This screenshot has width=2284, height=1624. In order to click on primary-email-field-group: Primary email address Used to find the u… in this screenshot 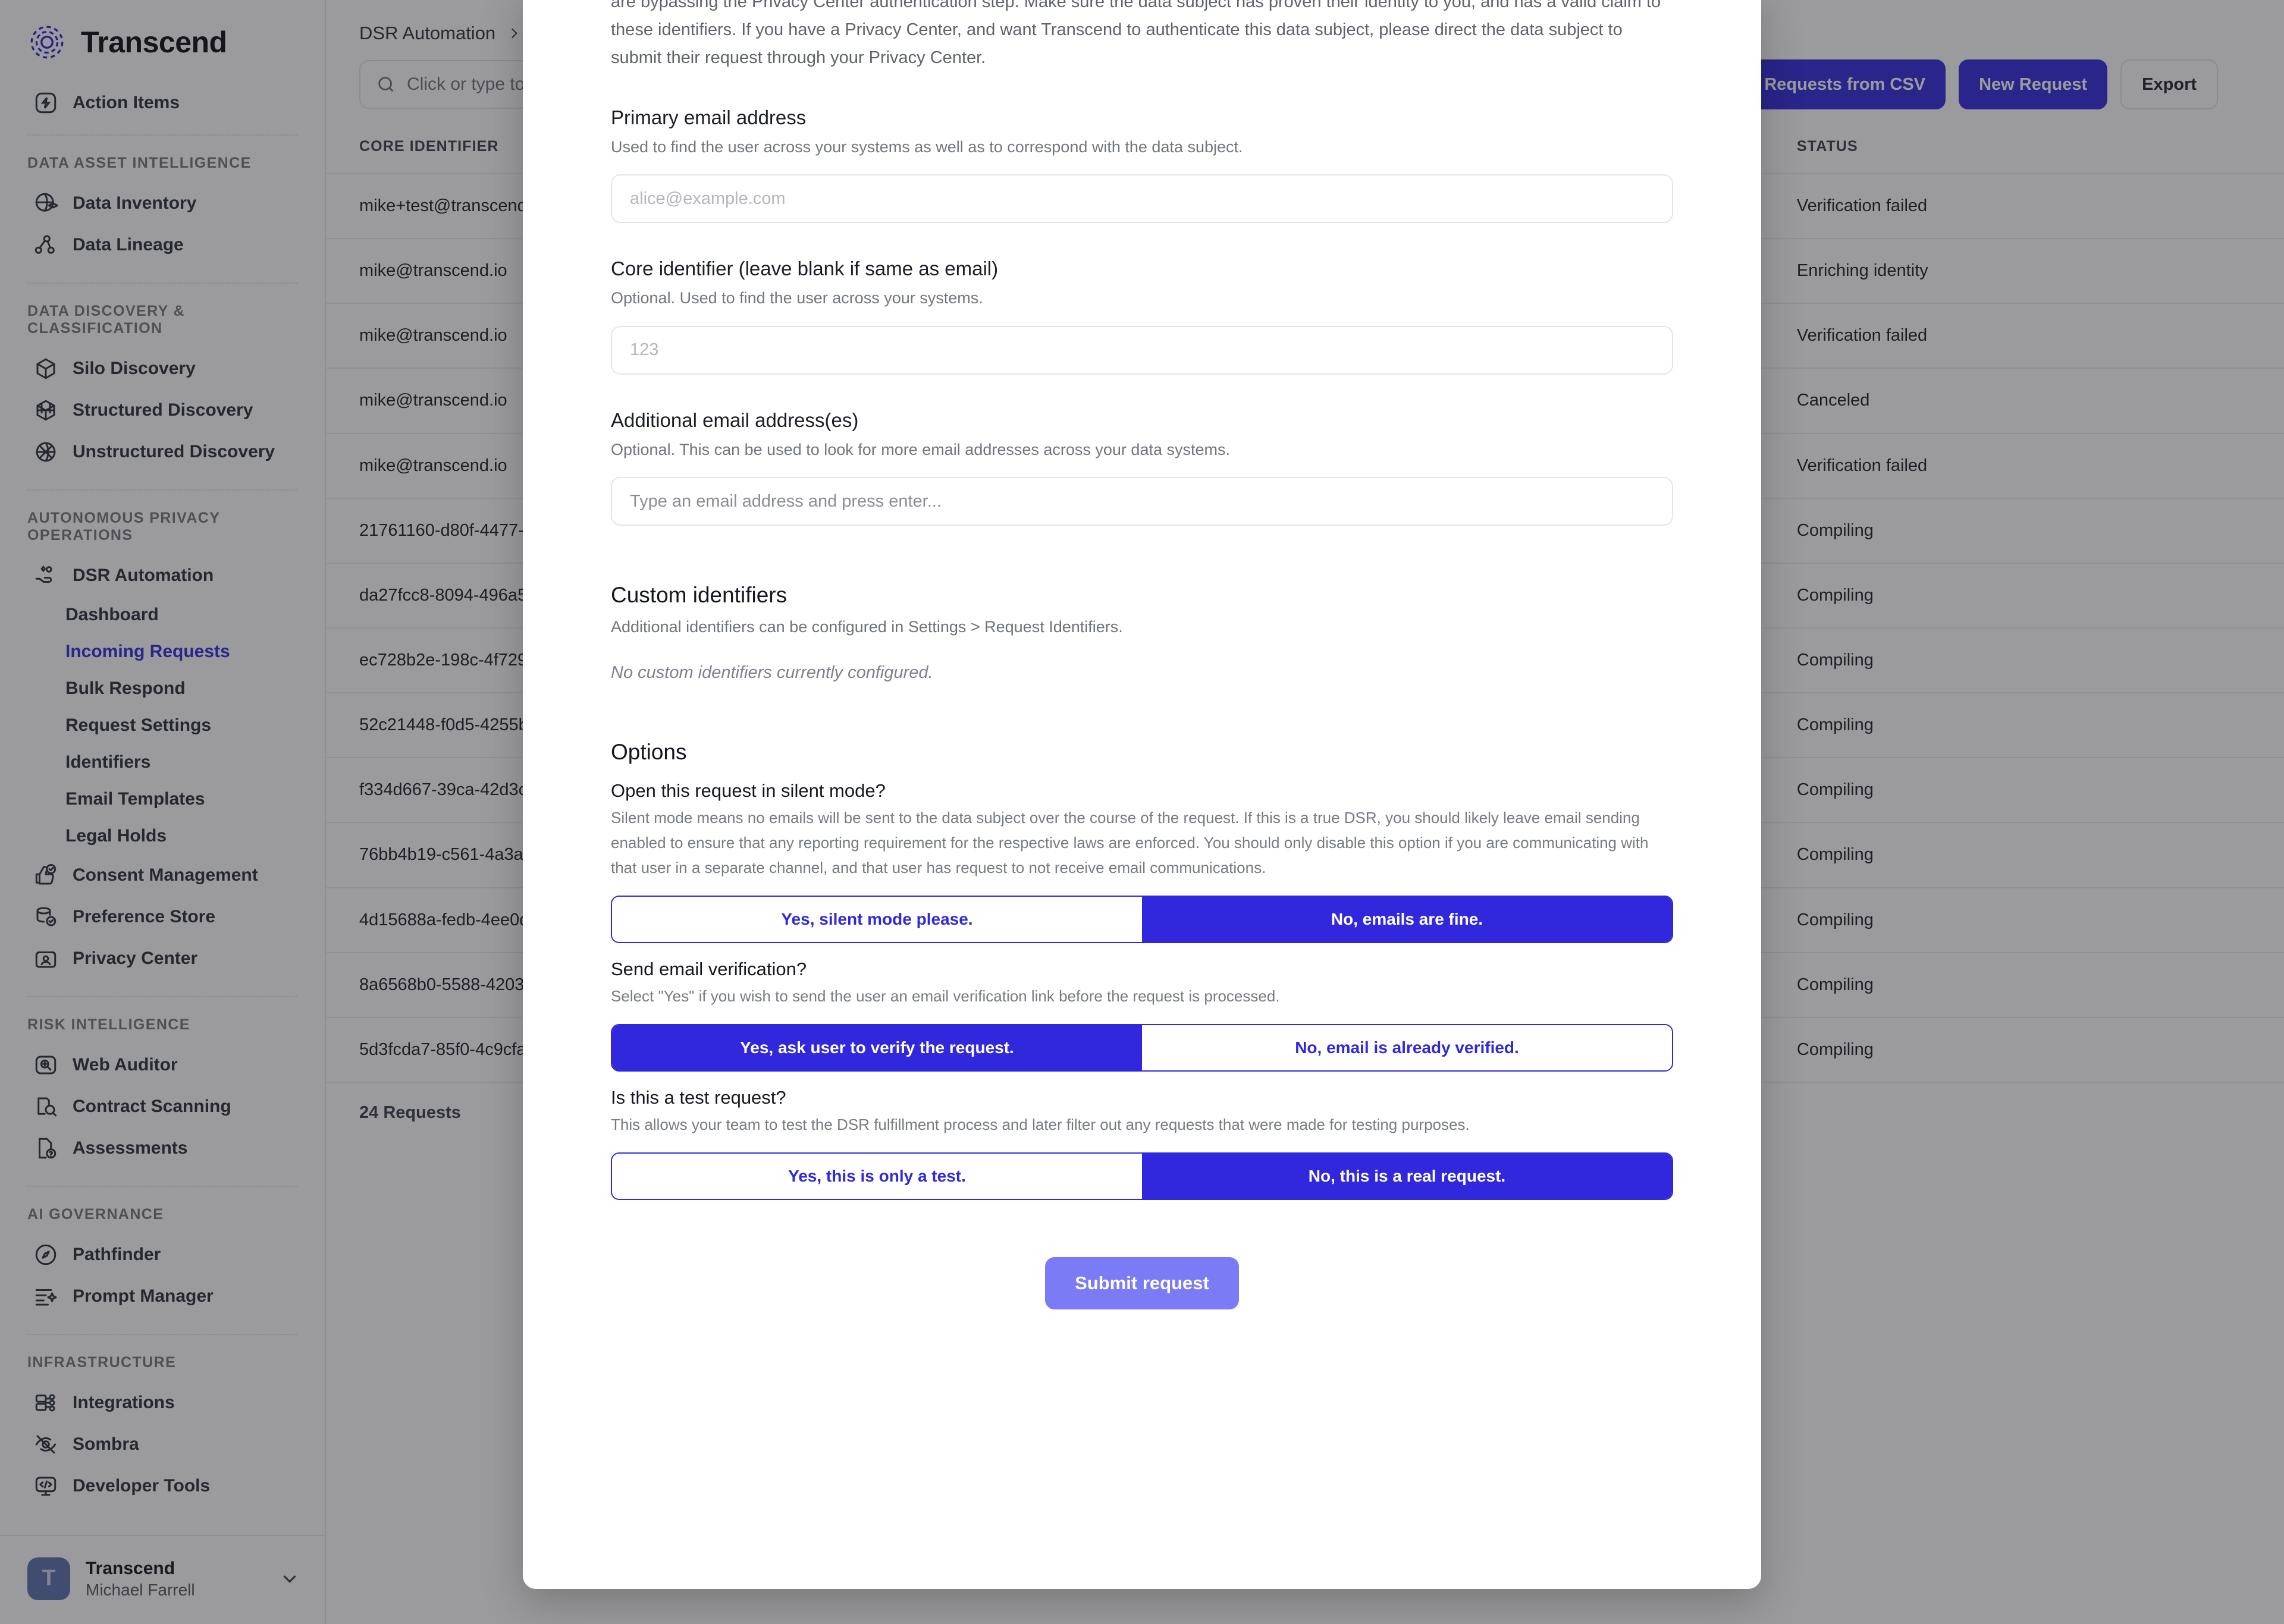, I will do `click(1142, 148)`.